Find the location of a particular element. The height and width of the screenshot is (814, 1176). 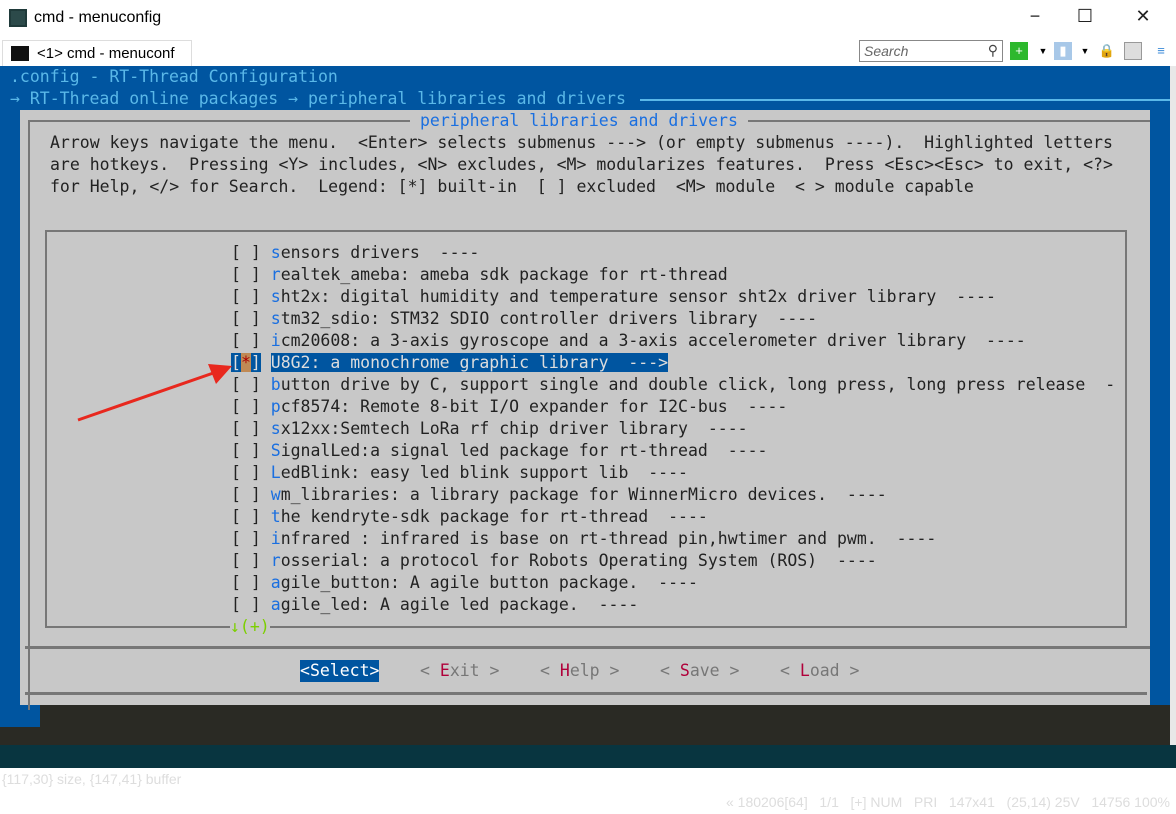

button-label: oad is located at coordinates (824, 670).